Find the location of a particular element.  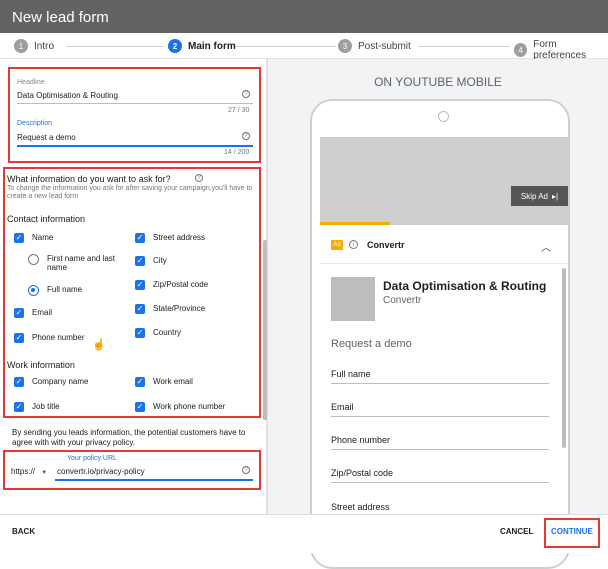

dropdown-arrow-icon: ▼ is located at coordinates (44, 473).